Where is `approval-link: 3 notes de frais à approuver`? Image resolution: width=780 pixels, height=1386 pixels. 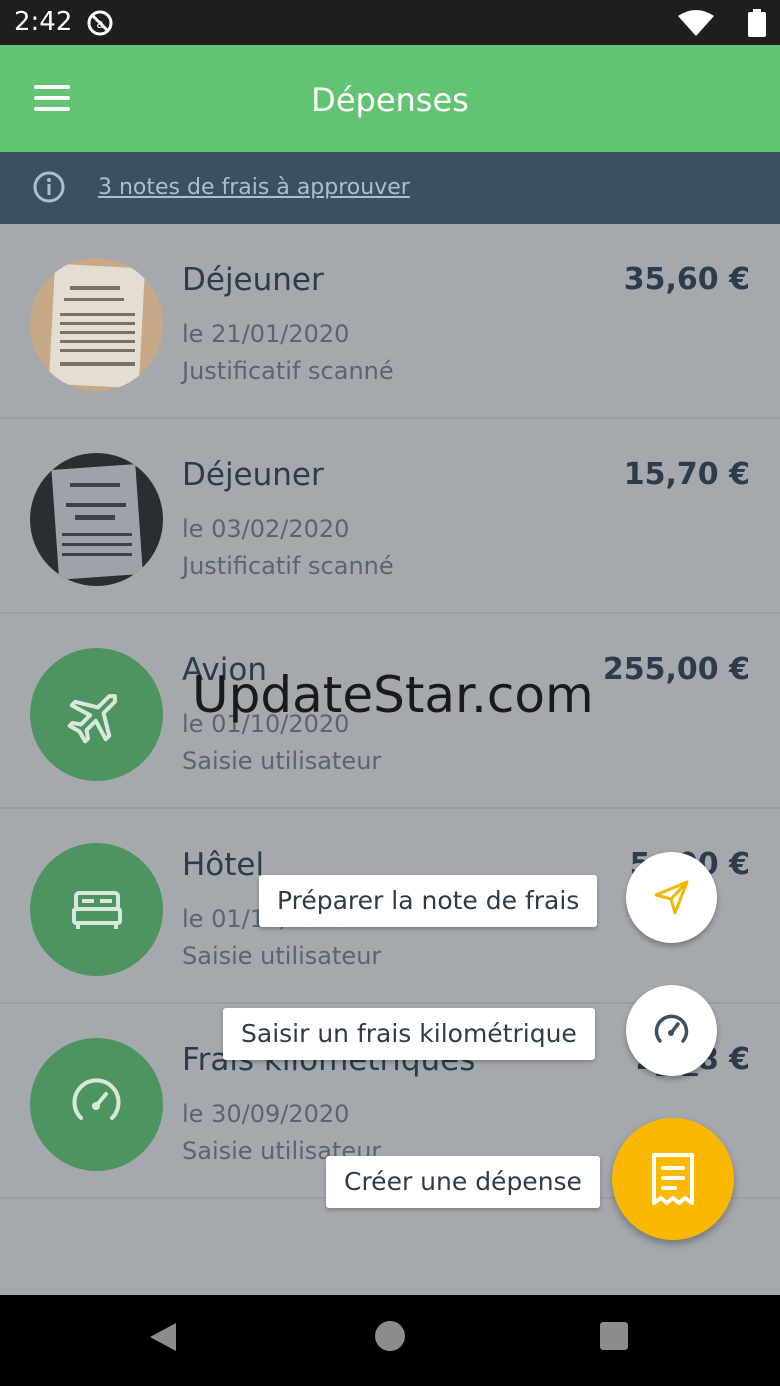
approval-link: 3 notes de frais à approuver is located at coordinates (254, 187).